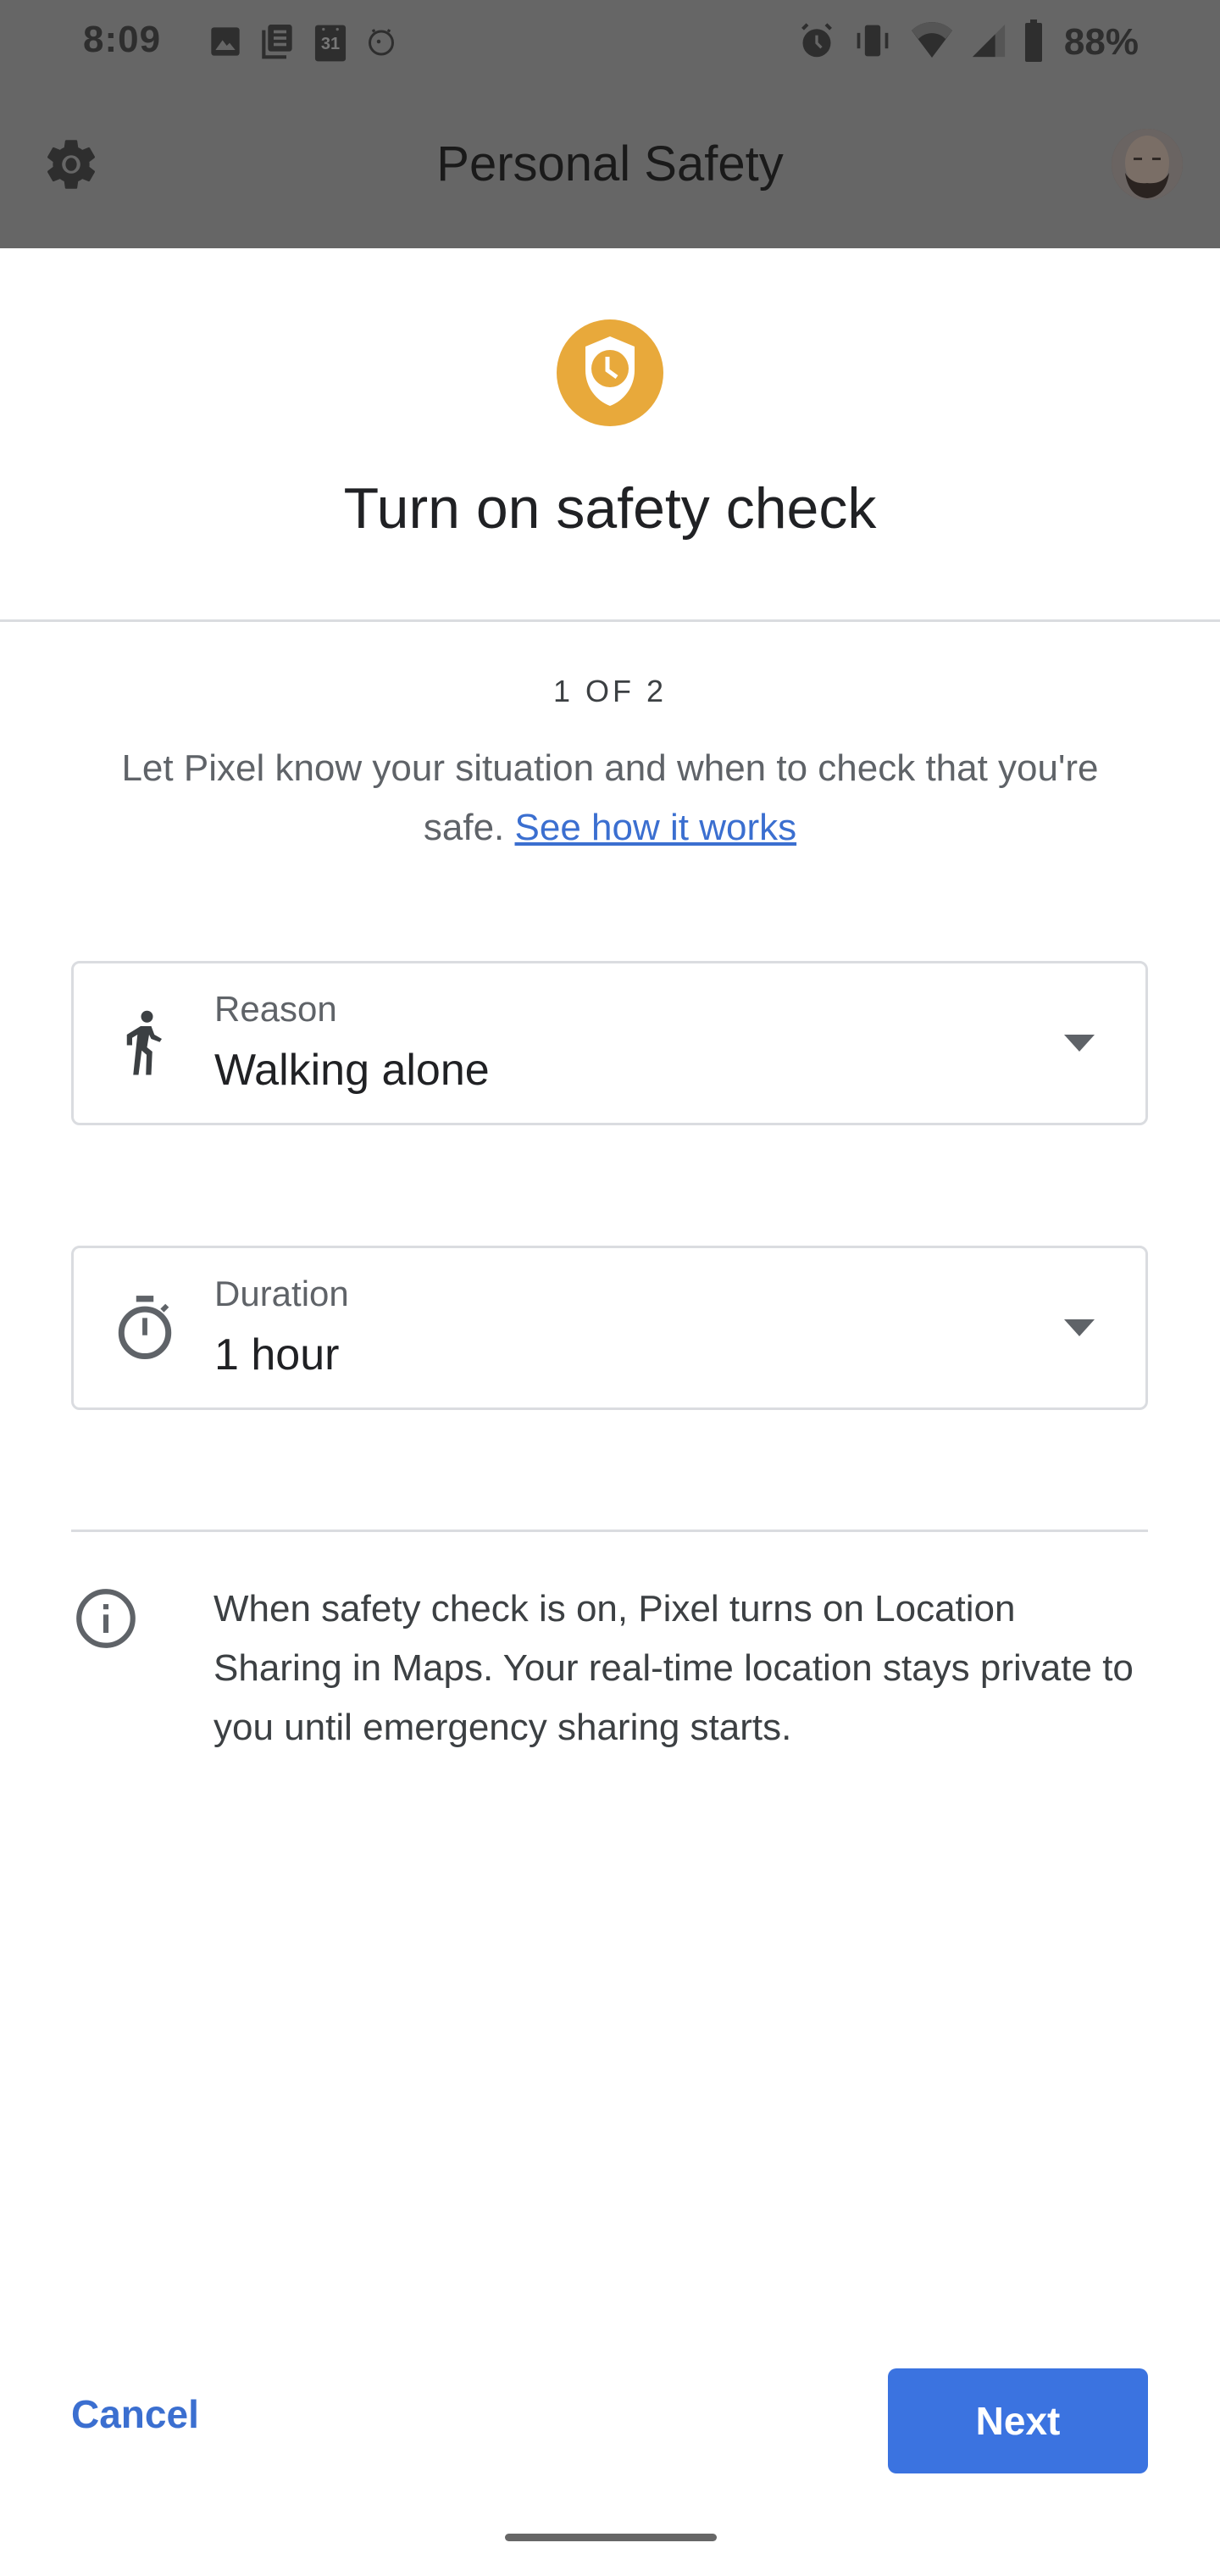  Describe the element at coordinates (106, 1618) in the screenshot. I see `info-icon` at that location.